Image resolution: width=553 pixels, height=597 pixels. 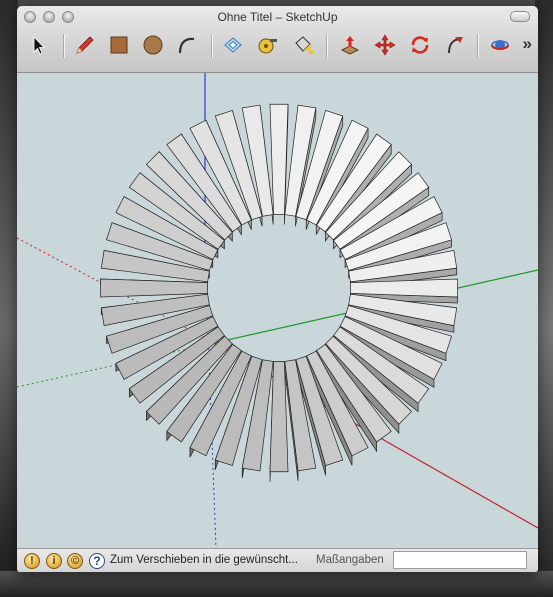 What do you see at coordinates (154, 288) in the screenshot?
I see `stair-step` at bounding box center [154, 288].